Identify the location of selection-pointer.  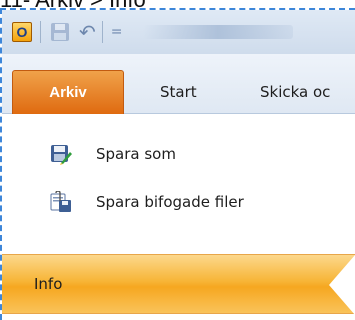
(342, 285).